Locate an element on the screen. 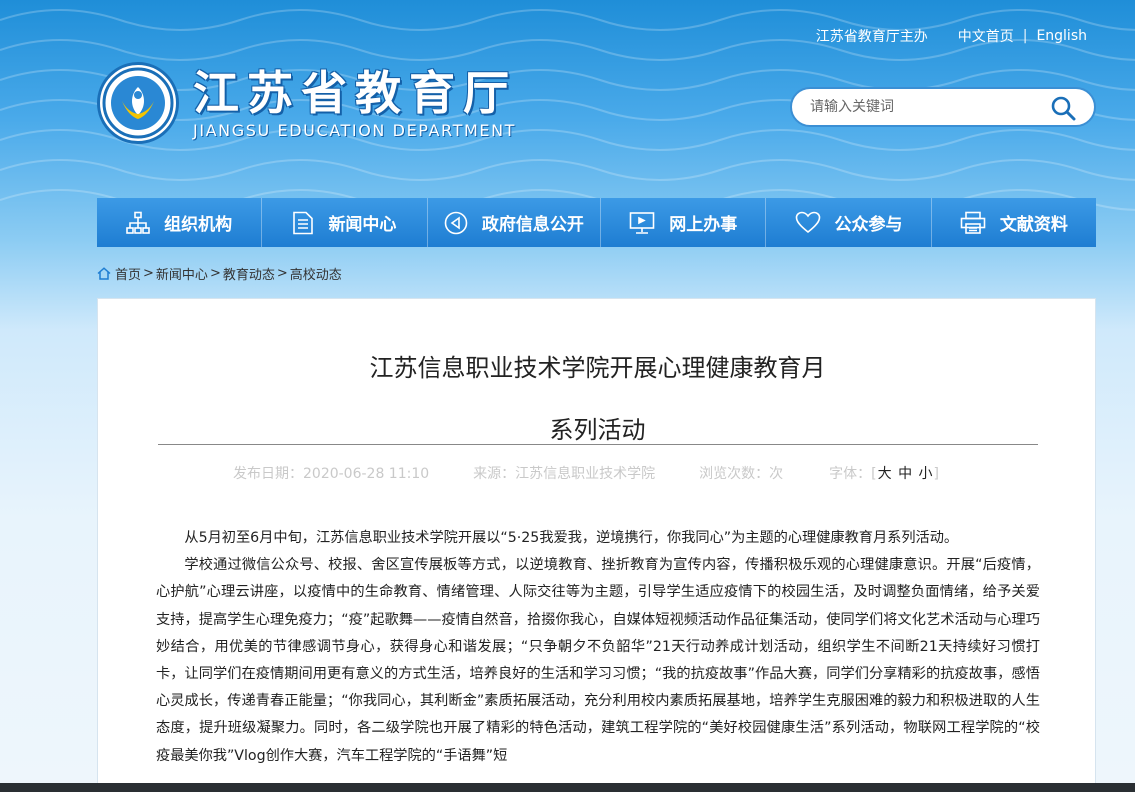 This screenshot has height=792, width=1135. main-nav: 组织机构 新闻中心 政府信息公开 网上办事 公众参与 文献资料 is located at coordinates (596, 222).